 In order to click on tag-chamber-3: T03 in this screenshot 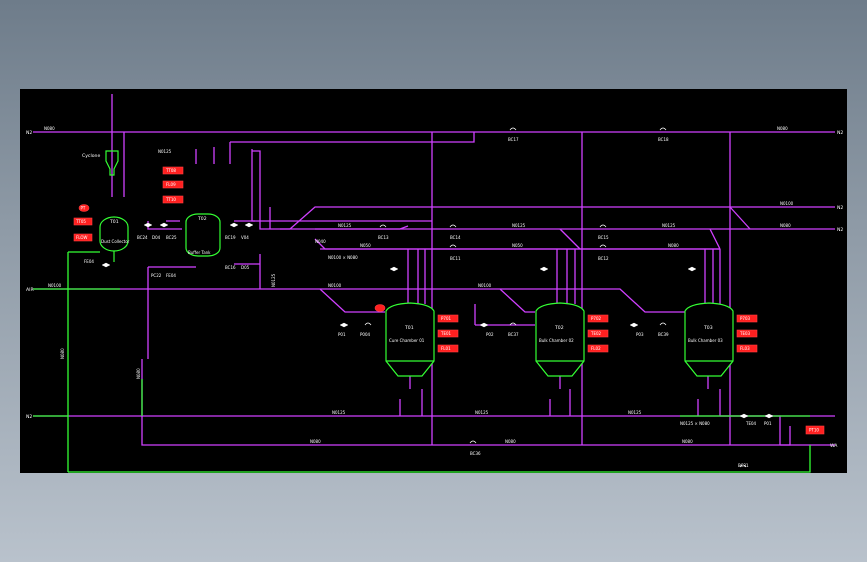, I will do `click(708, 328)`.